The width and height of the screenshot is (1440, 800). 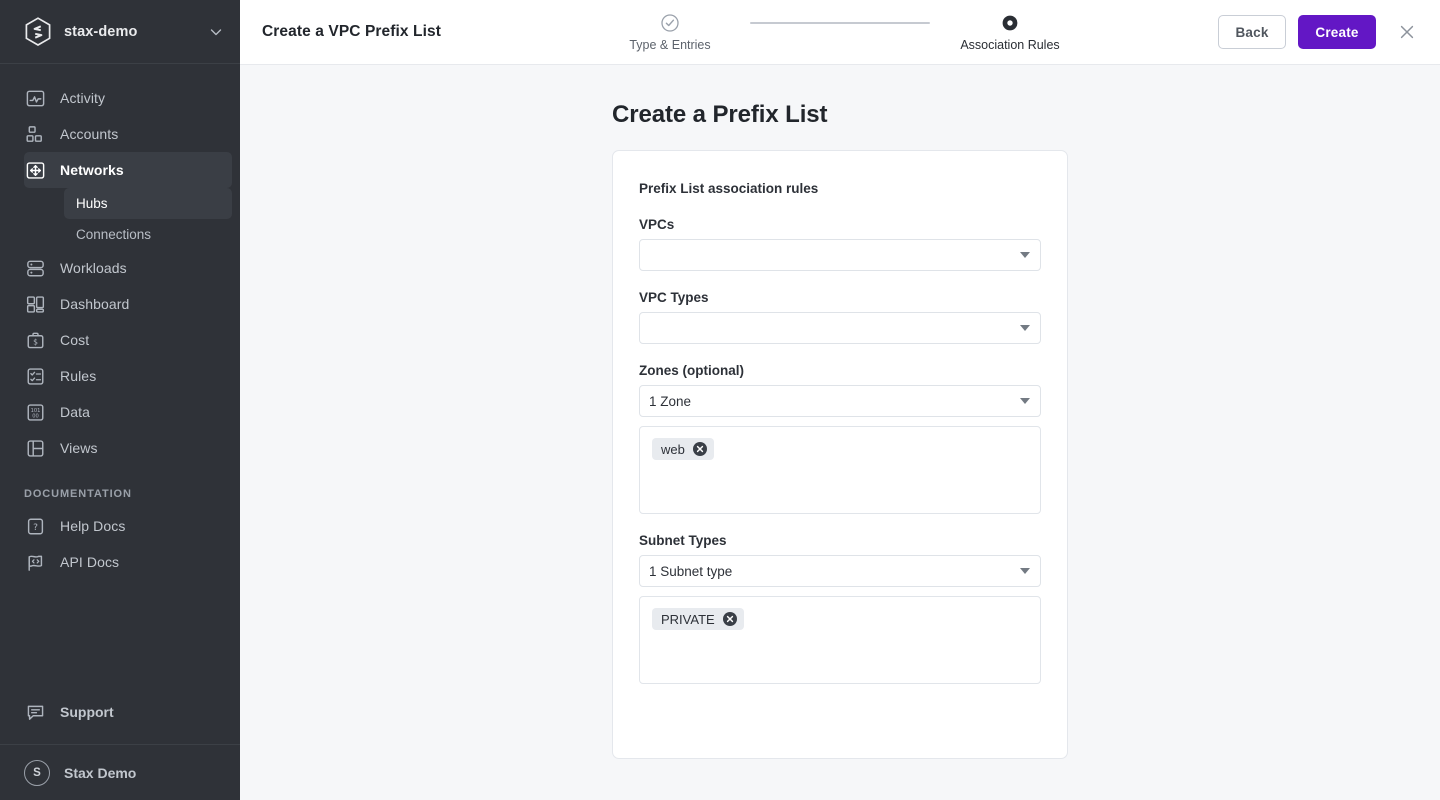 I want to click on sidebar-item-label: API Docs, so click(x=90, y=562).